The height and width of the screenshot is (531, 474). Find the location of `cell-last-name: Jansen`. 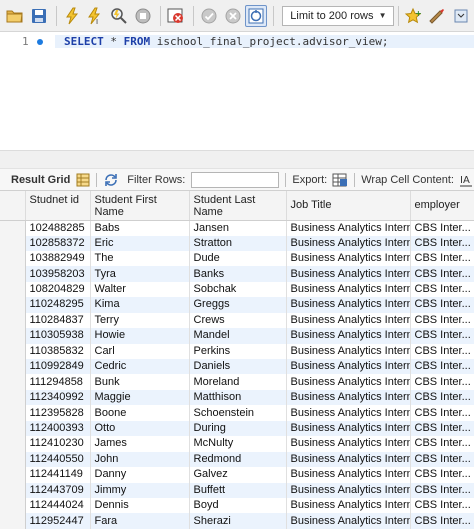

cell-last-name: Jansen is located at coordinates (238, 228).